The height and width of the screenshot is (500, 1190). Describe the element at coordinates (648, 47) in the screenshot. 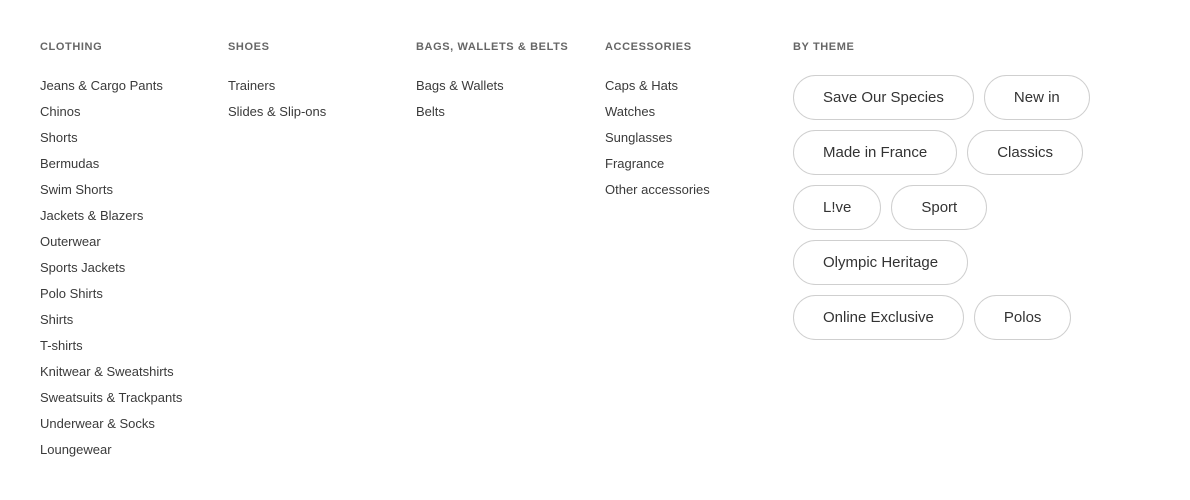

I see `accessories-heading: ACCESSORIES` at that location.